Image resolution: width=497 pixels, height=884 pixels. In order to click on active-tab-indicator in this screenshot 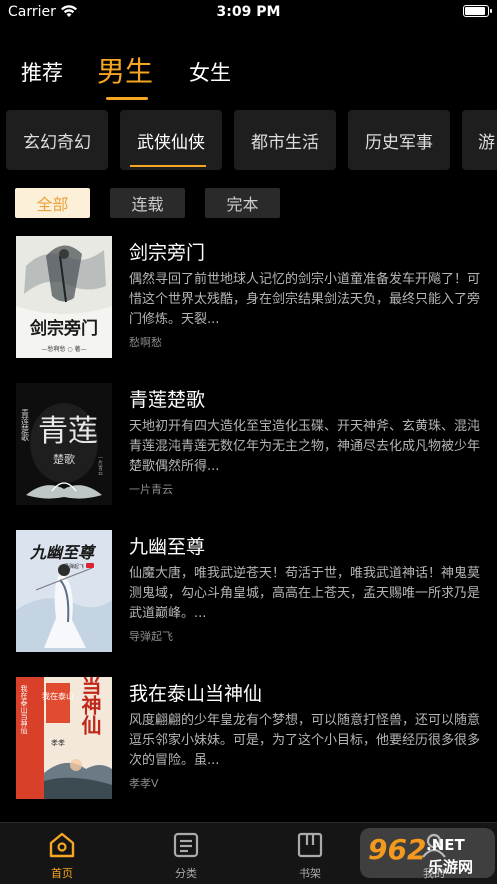, I will do `click(127, 98)`.